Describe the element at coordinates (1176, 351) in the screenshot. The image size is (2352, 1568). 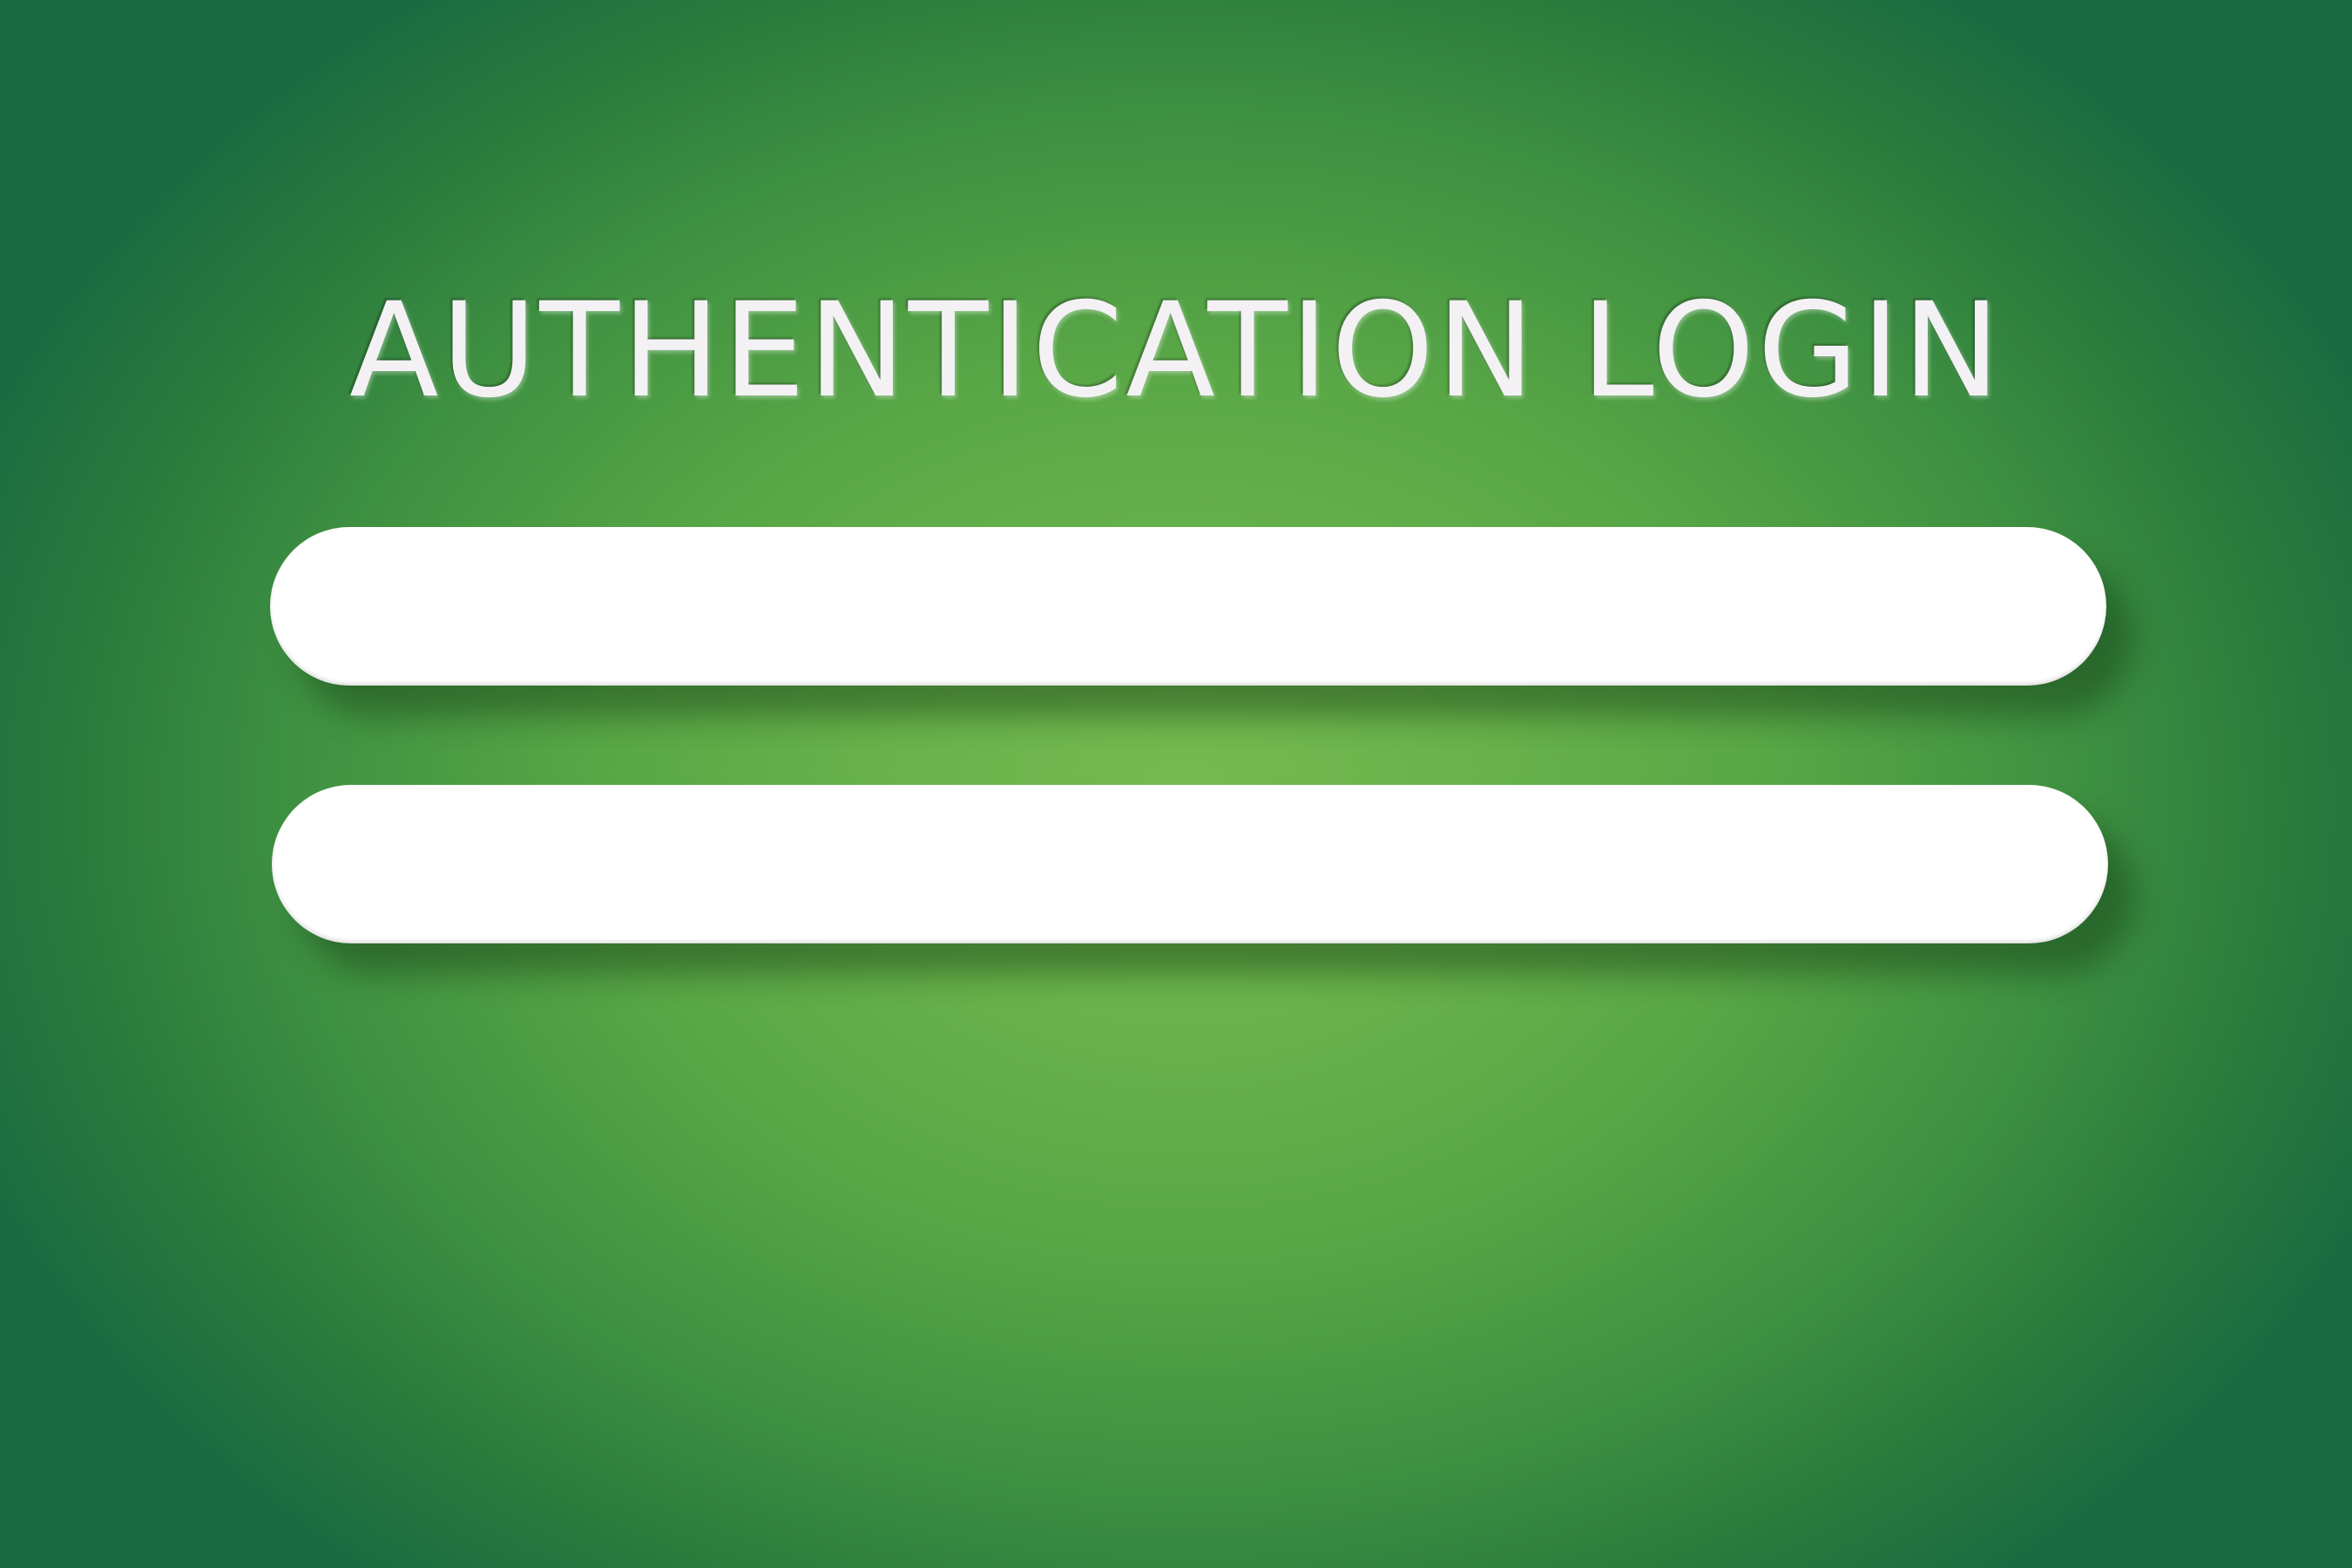
I see `page-title: AUTHENTICATION LOGIN` at that location.